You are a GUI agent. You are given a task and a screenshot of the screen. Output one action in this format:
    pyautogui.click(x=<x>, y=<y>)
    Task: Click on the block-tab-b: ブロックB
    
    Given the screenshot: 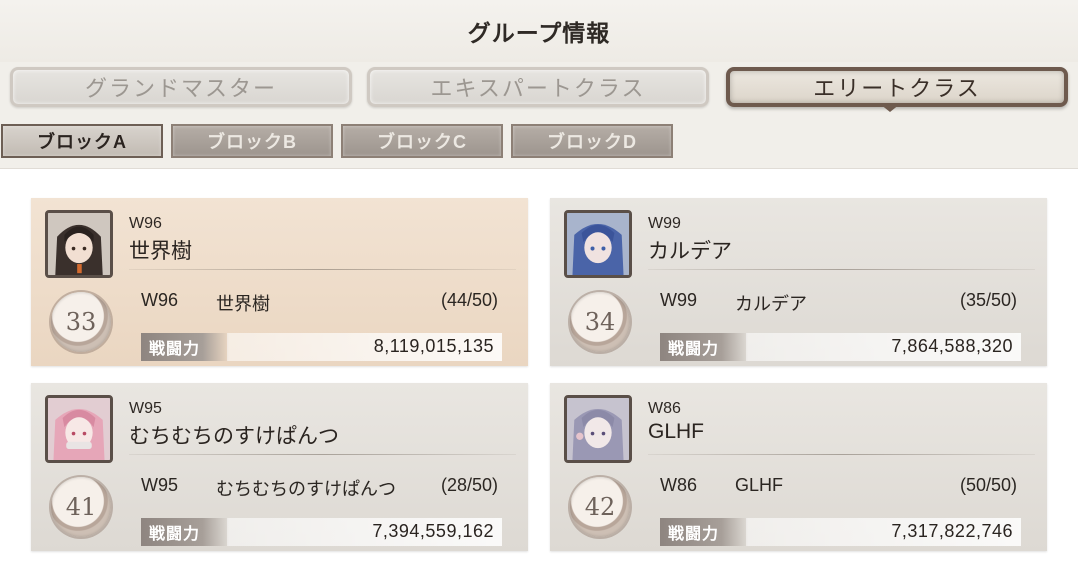 What is the action you would take?
    pyautogui.click(x=252, y=141)
    